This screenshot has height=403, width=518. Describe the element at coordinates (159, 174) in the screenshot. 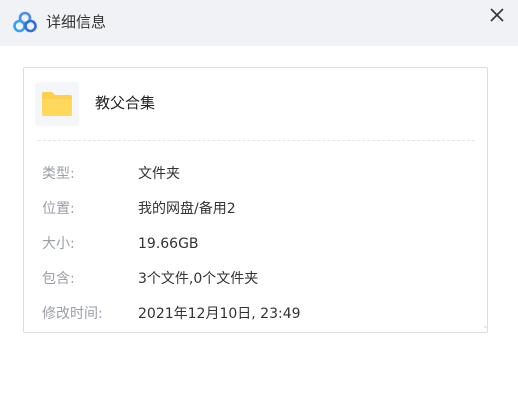

I see `detail-value: 文件夹` at that location.